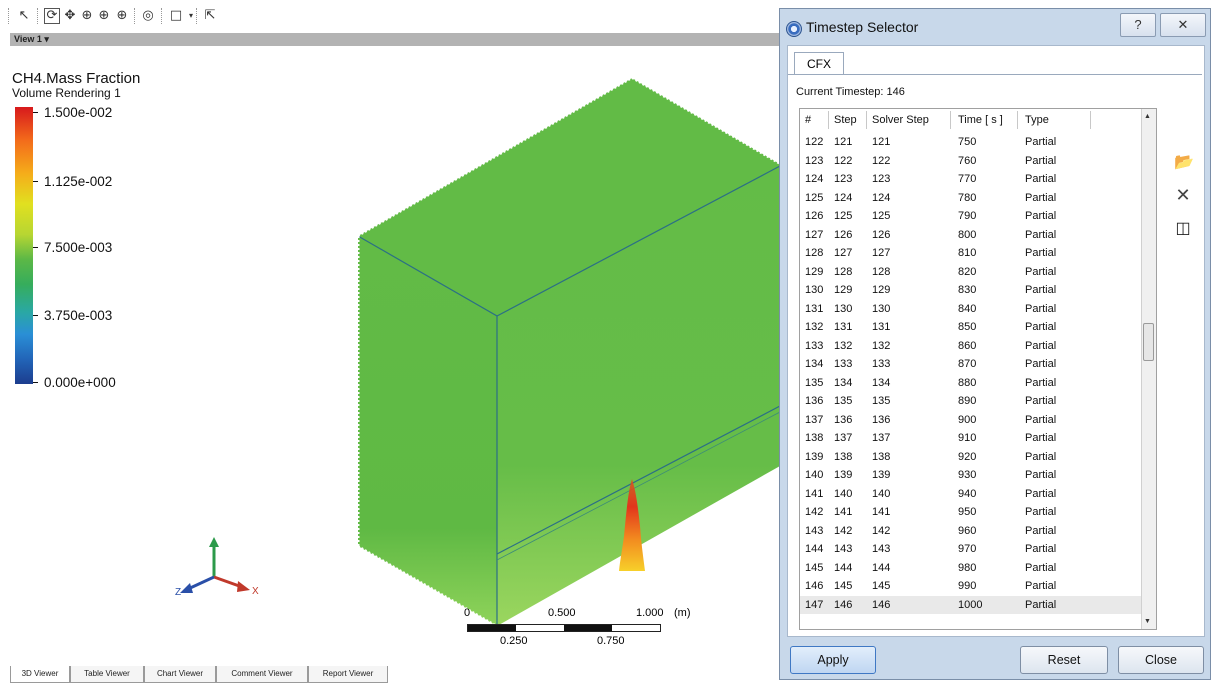 Image resolution: width=1213 pixels, height=684 pixels. What do you see at coordinates (70, 16) in the screenshot?
I see `pan-icon: ✥` at bounding box center [70, 16].